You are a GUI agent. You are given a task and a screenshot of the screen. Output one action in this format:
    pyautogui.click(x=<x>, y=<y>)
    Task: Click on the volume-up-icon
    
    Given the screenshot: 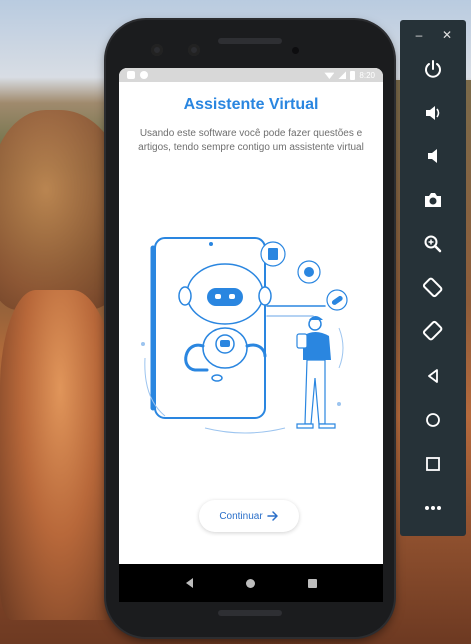 What is the action you would take?
    pyautogui.click(x=433, y=113)
    